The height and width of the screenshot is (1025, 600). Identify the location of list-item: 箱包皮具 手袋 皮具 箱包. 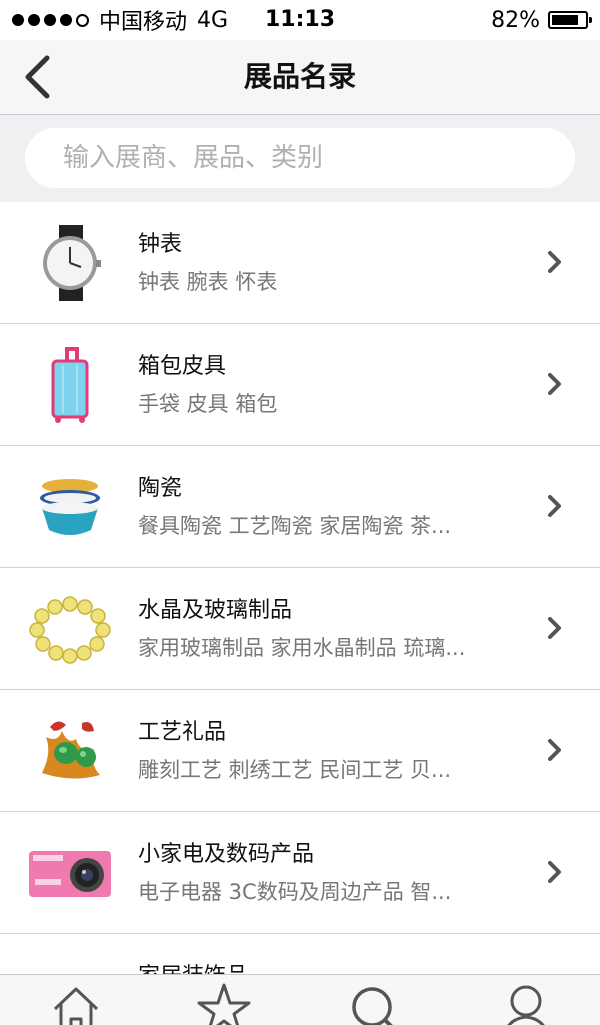
(300, 385).